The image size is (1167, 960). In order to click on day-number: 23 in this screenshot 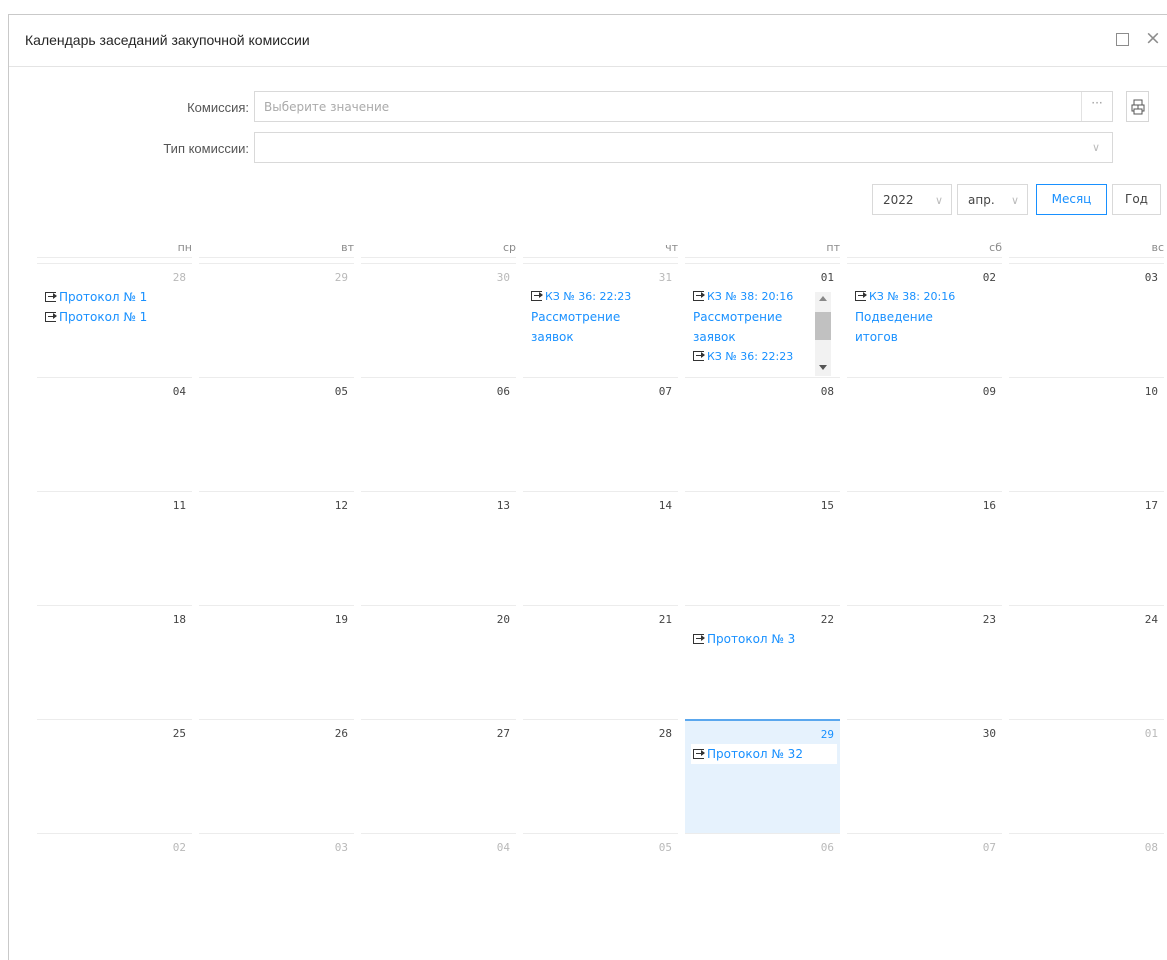, I will do `click(989, 619)`.